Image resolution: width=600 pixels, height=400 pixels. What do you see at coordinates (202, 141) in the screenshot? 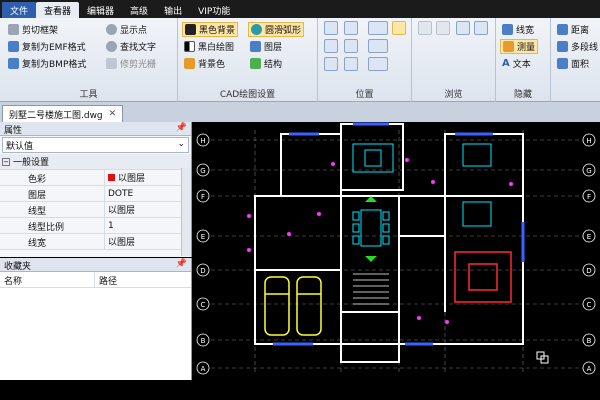
I see `axis-label-left: H` at bounding box center [202, 141].